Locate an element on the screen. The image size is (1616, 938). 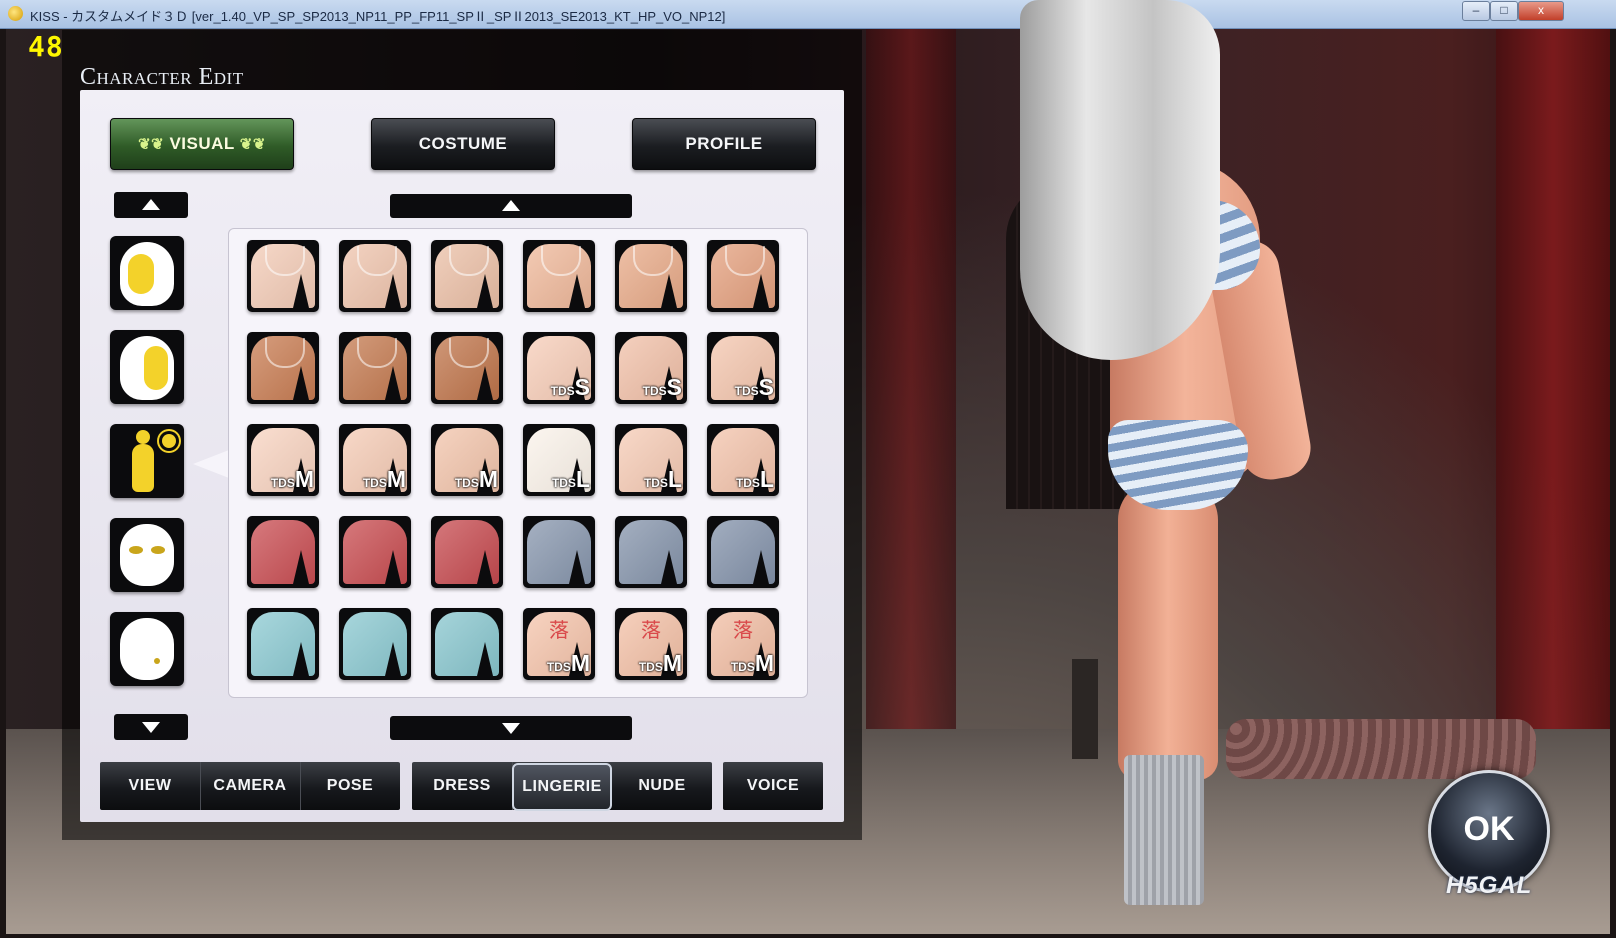
category-mole-button is located at coordinates (147, 649).